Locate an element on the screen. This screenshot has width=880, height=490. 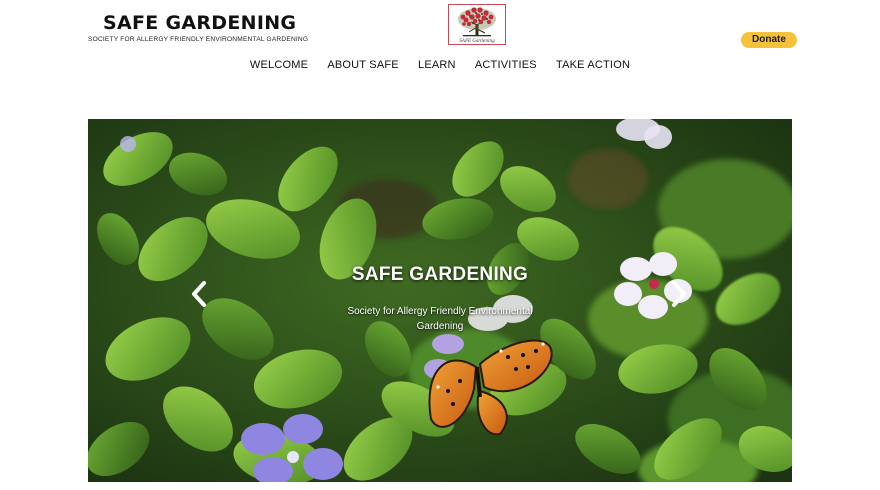
nav-item-welcome: WELCOME is located at coordinates (278, 66).